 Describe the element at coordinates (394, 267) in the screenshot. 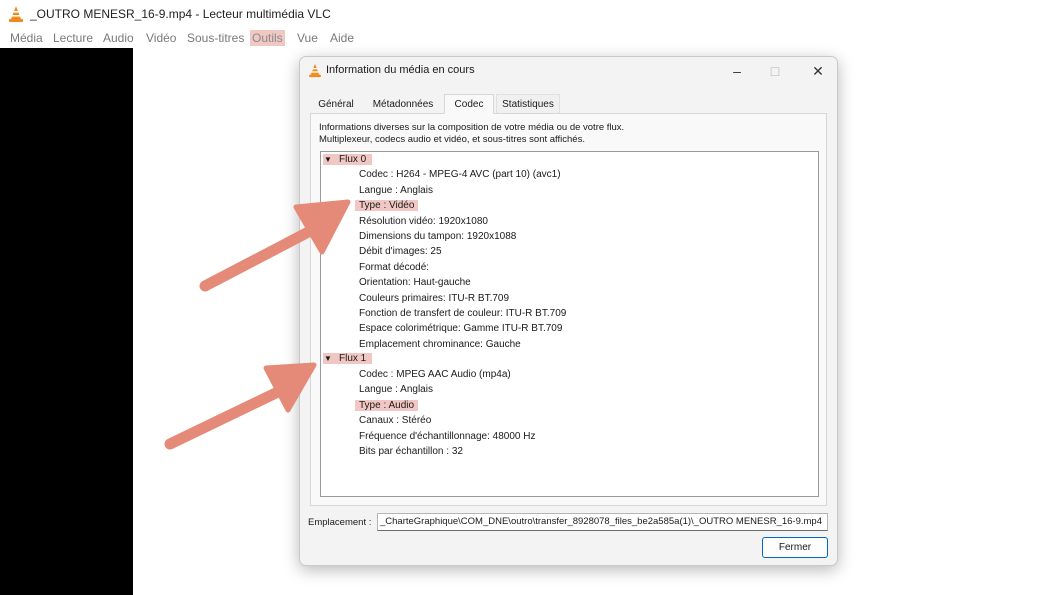

I see `tree-item: Format décodé:` at that location.